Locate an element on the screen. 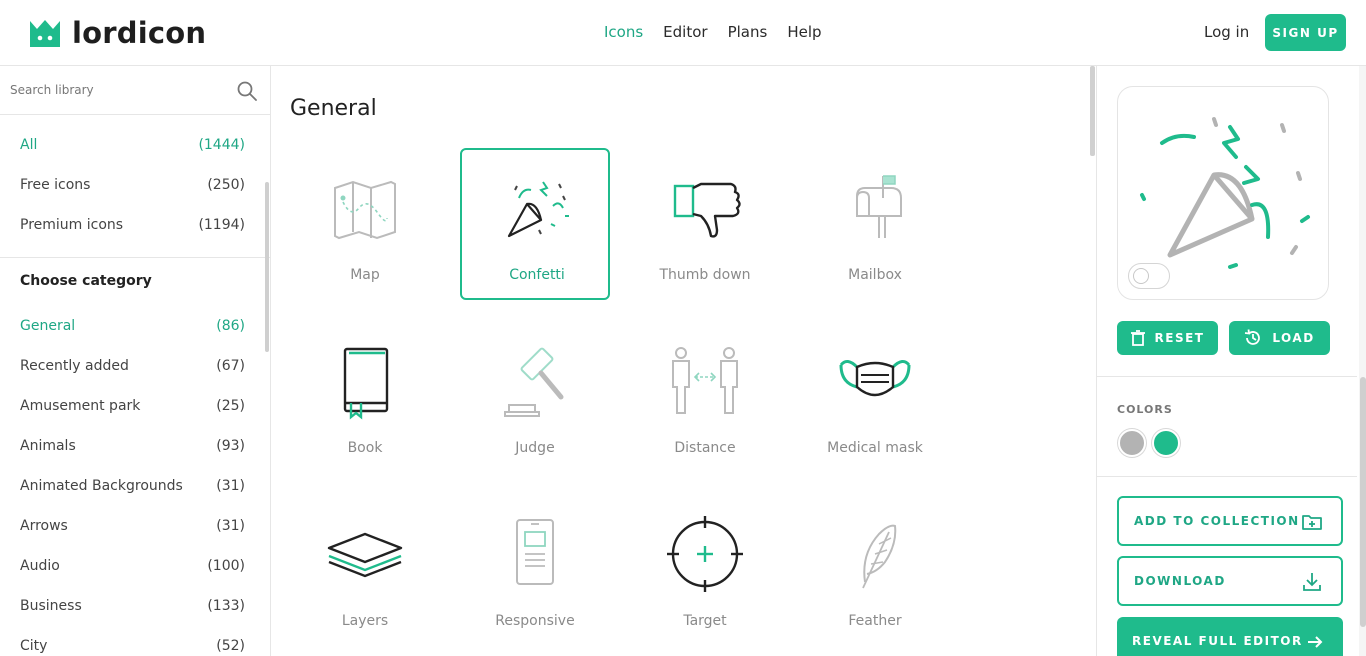 Image resolution: width=1366 pixels, height=656 pixels. icon-name: Confetti is located at coordinates (537, 275).